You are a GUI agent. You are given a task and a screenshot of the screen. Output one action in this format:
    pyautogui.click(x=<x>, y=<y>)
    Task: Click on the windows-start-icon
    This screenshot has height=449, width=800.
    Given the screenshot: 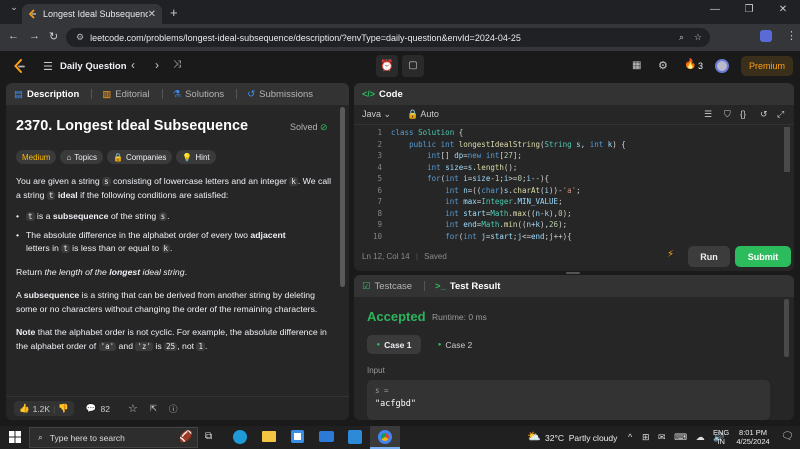 What is the action you would take?
    pyautogui.click(x=15, y=437)
    